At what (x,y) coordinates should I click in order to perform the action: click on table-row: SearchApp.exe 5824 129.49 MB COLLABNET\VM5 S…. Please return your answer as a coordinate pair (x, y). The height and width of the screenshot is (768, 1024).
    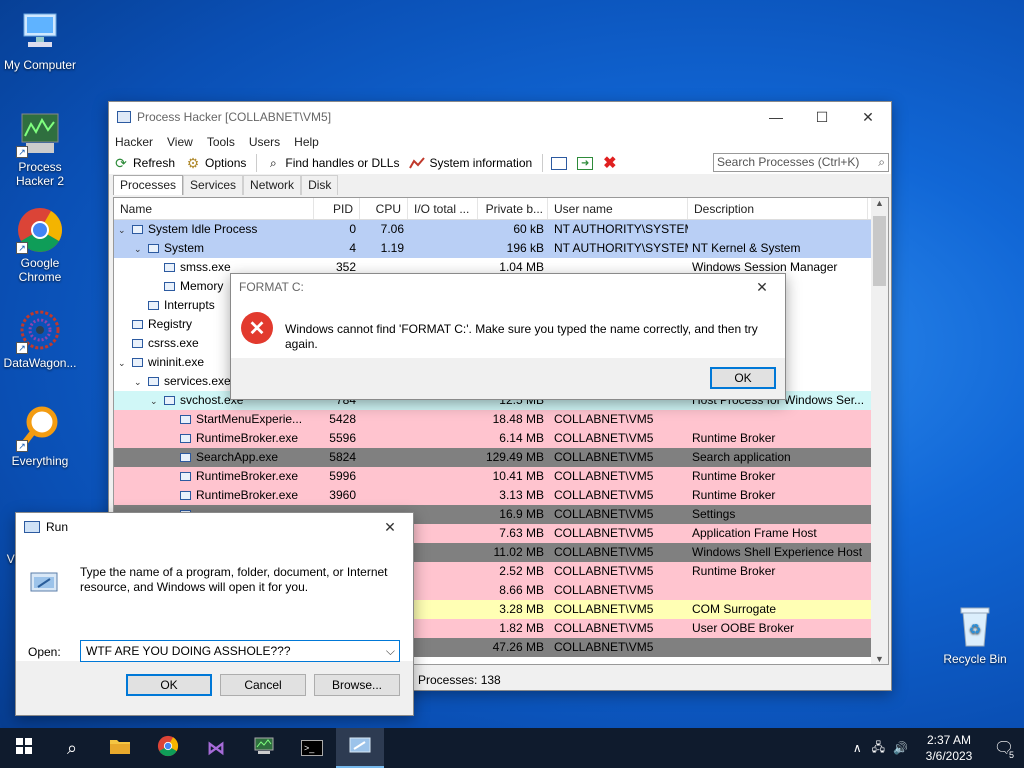
    Looking at the image, I should click on (501, 457).